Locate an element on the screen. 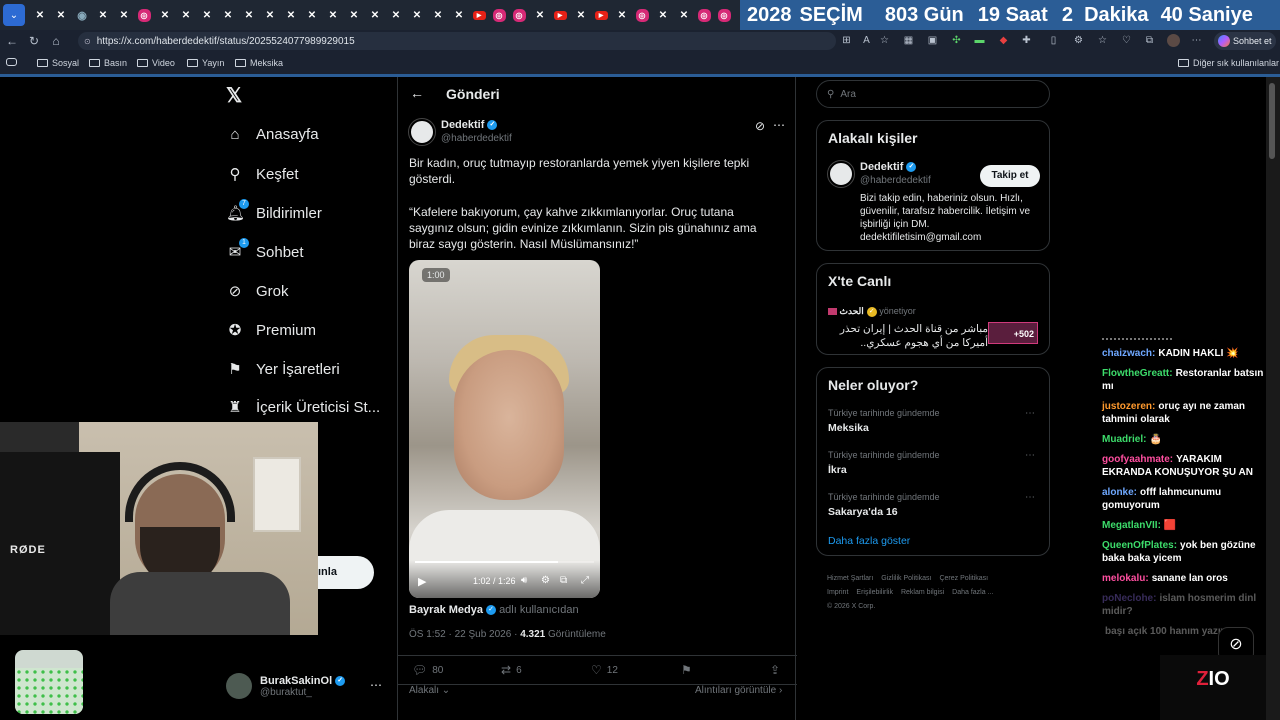 This screenshot has height=720, width=1280. like-button: ♡ 12 is located at coordinates (604, 670).